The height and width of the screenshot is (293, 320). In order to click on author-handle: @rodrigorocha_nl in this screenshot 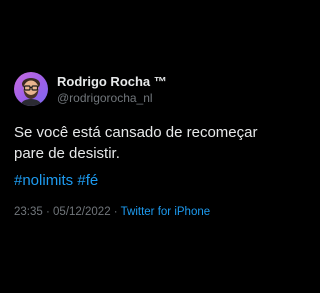, I will do `click(105, 98)`.